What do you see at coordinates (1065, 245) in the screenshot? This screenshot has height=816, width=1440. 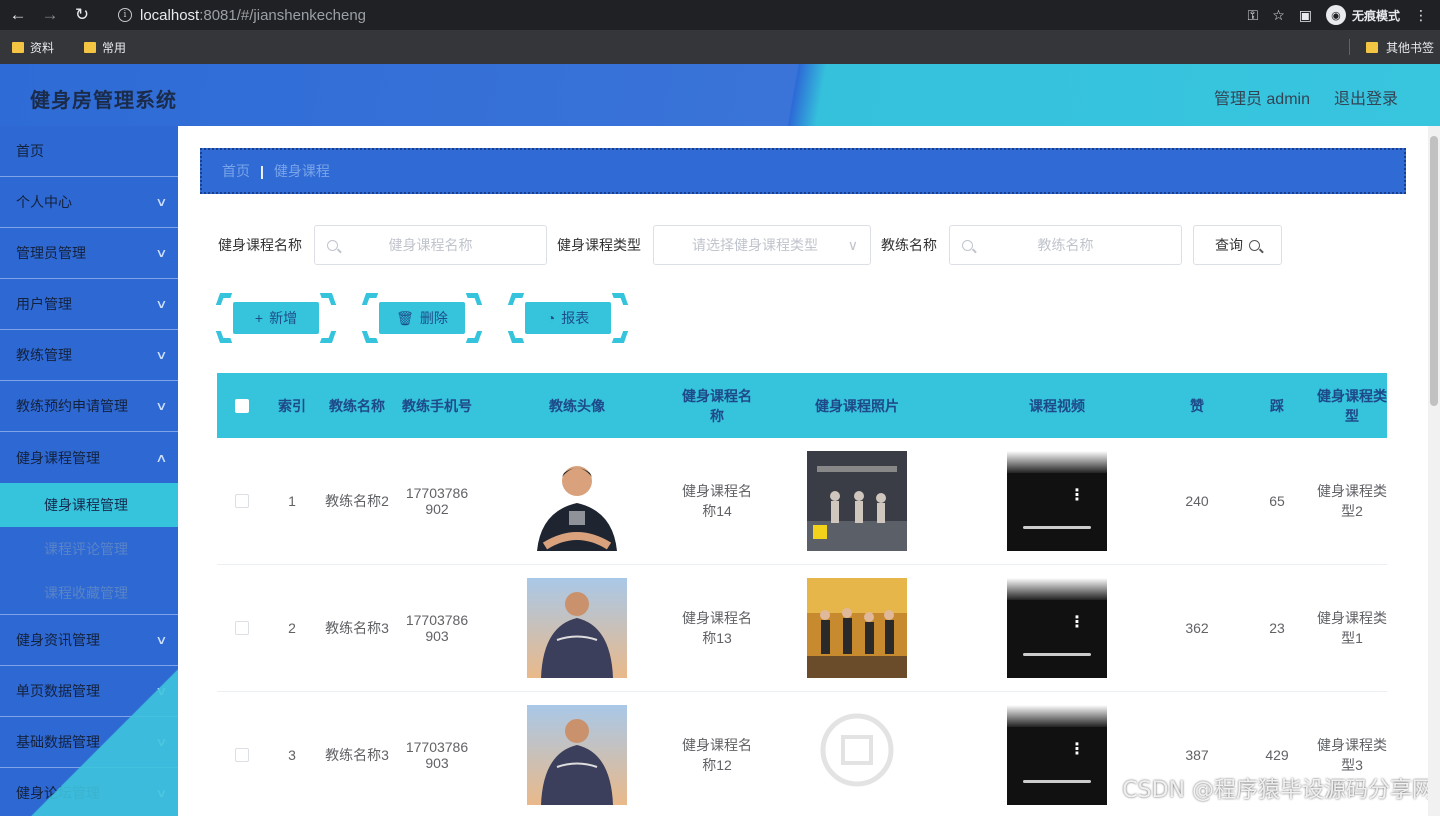 I see `coach-name-input: 教练名称` at bounding box center [1065, 245].